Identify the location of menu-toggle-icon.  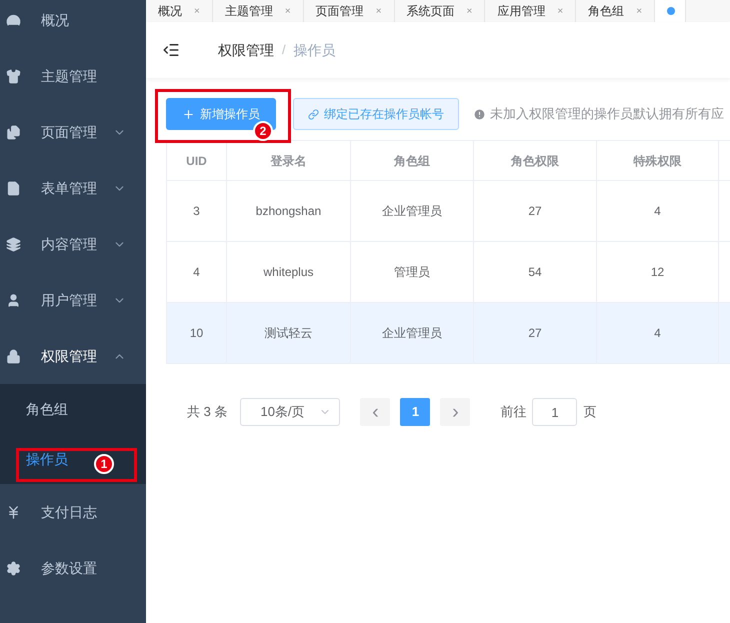
(171, 50).